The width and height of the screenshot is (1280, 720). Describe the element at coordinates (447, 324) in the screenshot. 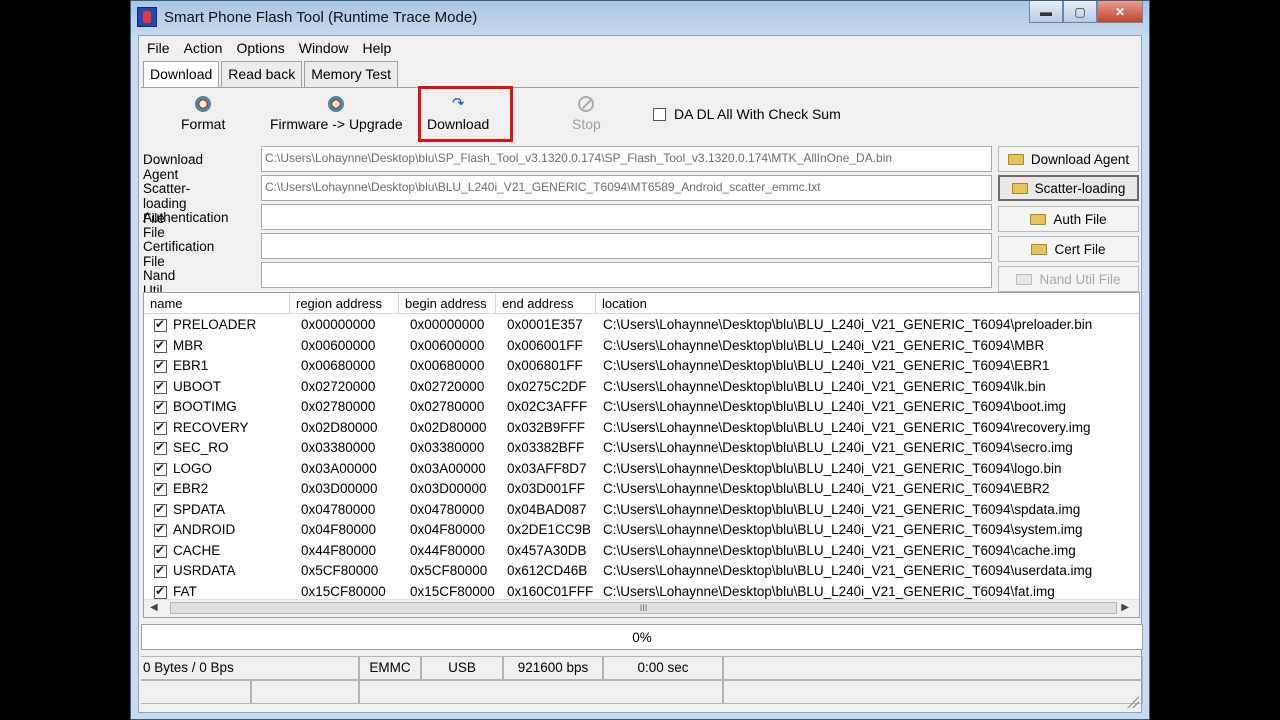

I see `cell-begin-address: 0x00000000` at that location.